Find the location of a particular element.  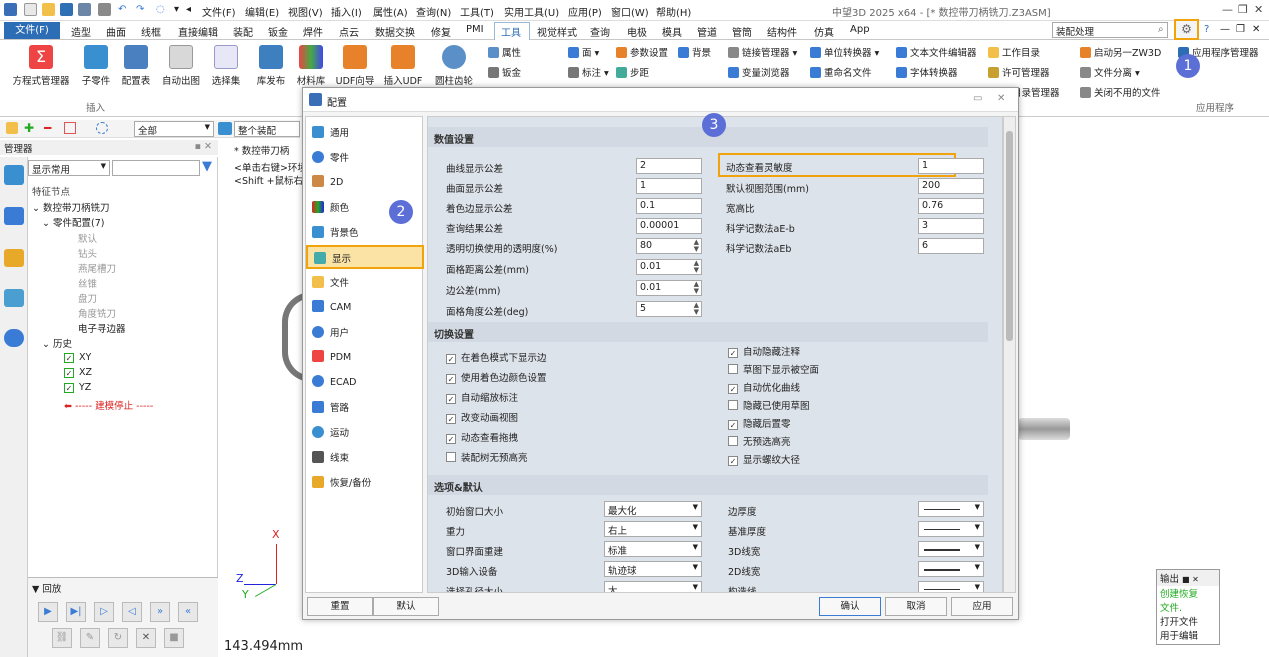

tree-item: 默认 is located at coordinates (87, 238).